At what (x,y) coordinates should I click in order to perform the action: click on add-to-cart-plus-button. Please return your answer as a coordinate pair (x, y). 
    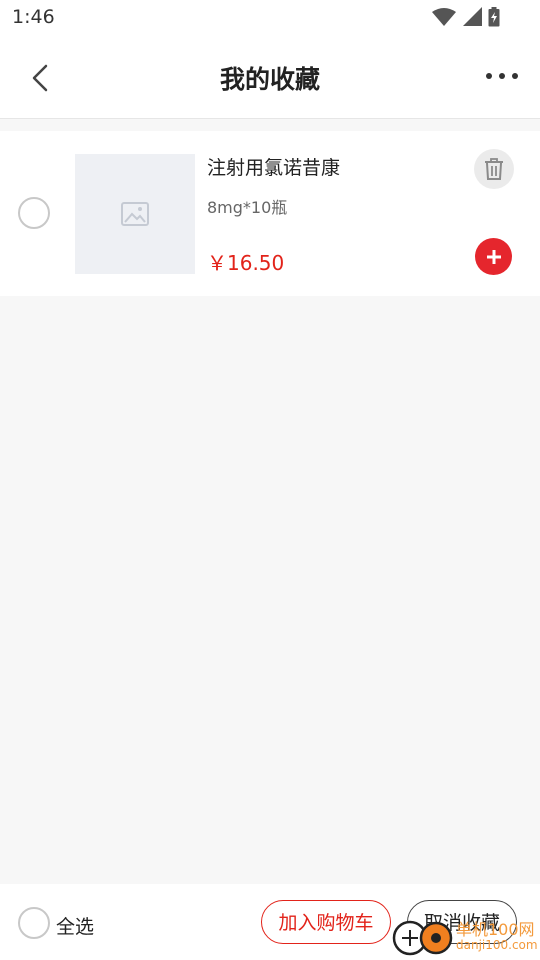
    Looking at the image, I should click on (493, 256).